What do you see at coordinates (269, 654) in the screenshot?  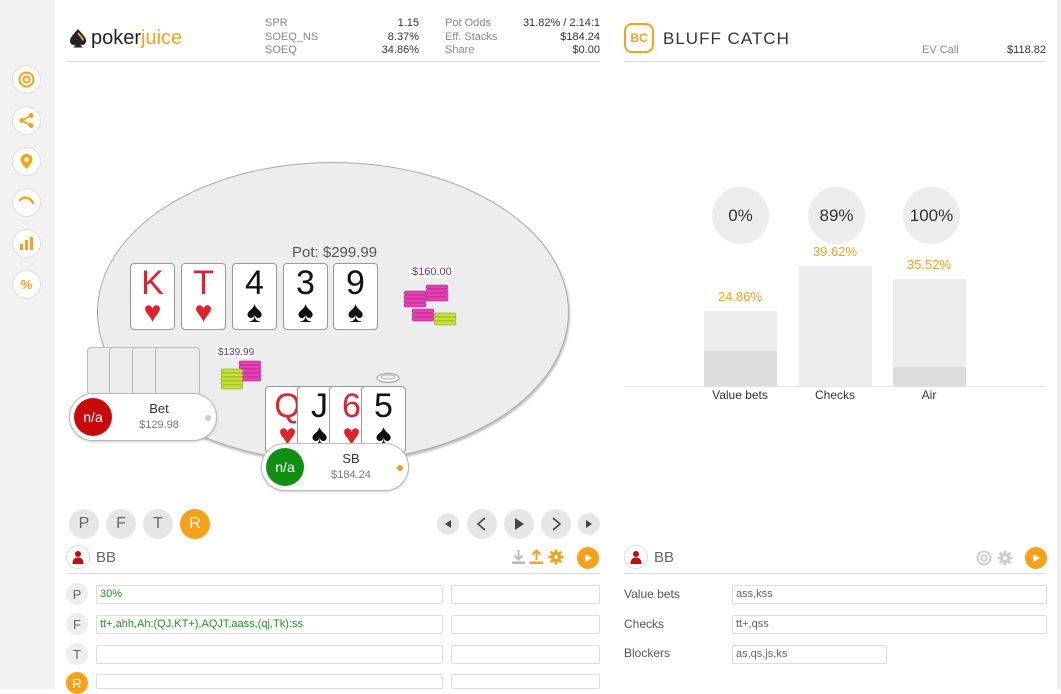 I see `range-input-turn` at bounding box center [269, 654].